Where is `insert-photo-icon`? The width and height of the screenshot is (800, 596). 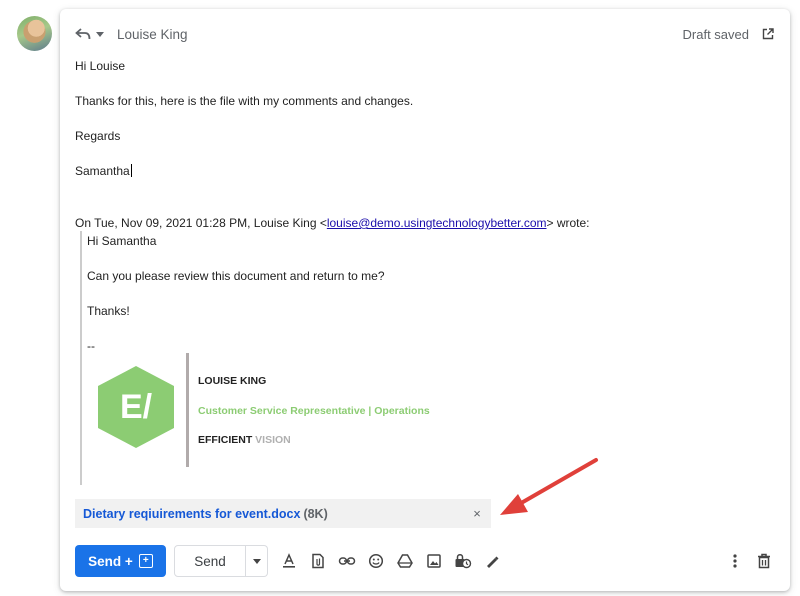
insert-photo-icon is located at coordinates (434, 561).